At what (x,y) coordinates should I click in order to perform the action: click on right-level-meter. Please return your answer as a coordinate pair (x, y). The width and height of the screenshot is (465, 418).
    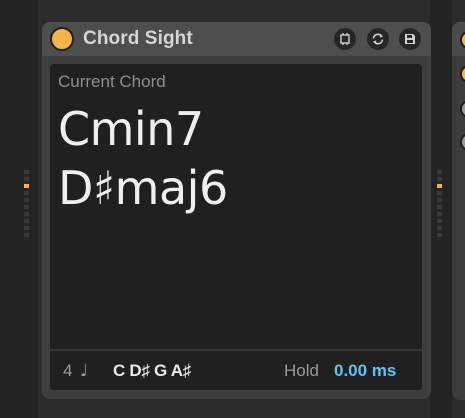
    Looking at the image, I should click on (439, 210).